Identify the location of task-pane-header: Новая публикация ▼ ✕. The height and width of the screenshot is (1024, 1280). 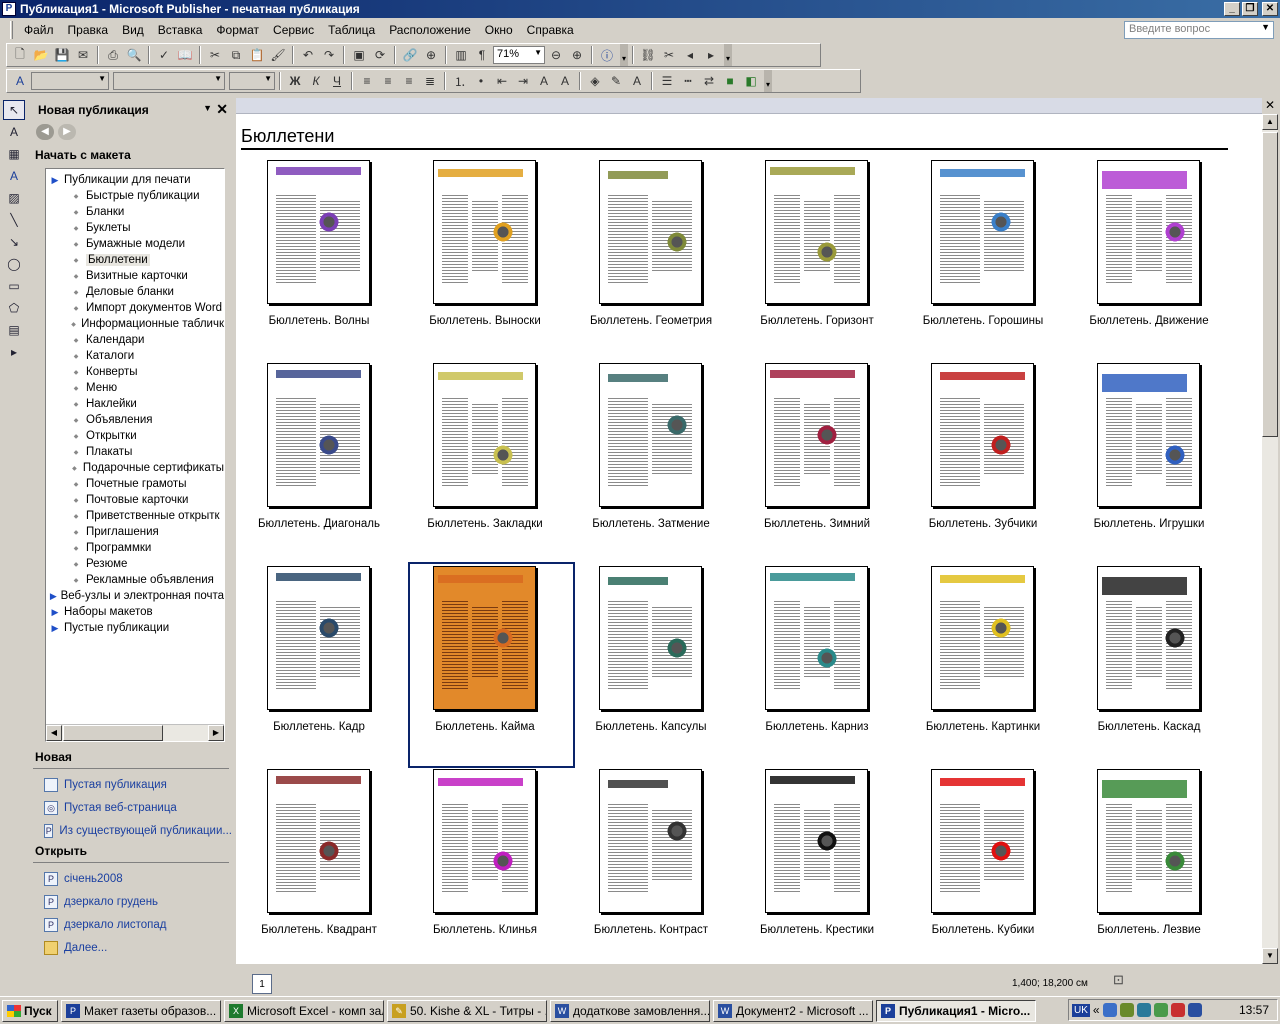
(131, 110).